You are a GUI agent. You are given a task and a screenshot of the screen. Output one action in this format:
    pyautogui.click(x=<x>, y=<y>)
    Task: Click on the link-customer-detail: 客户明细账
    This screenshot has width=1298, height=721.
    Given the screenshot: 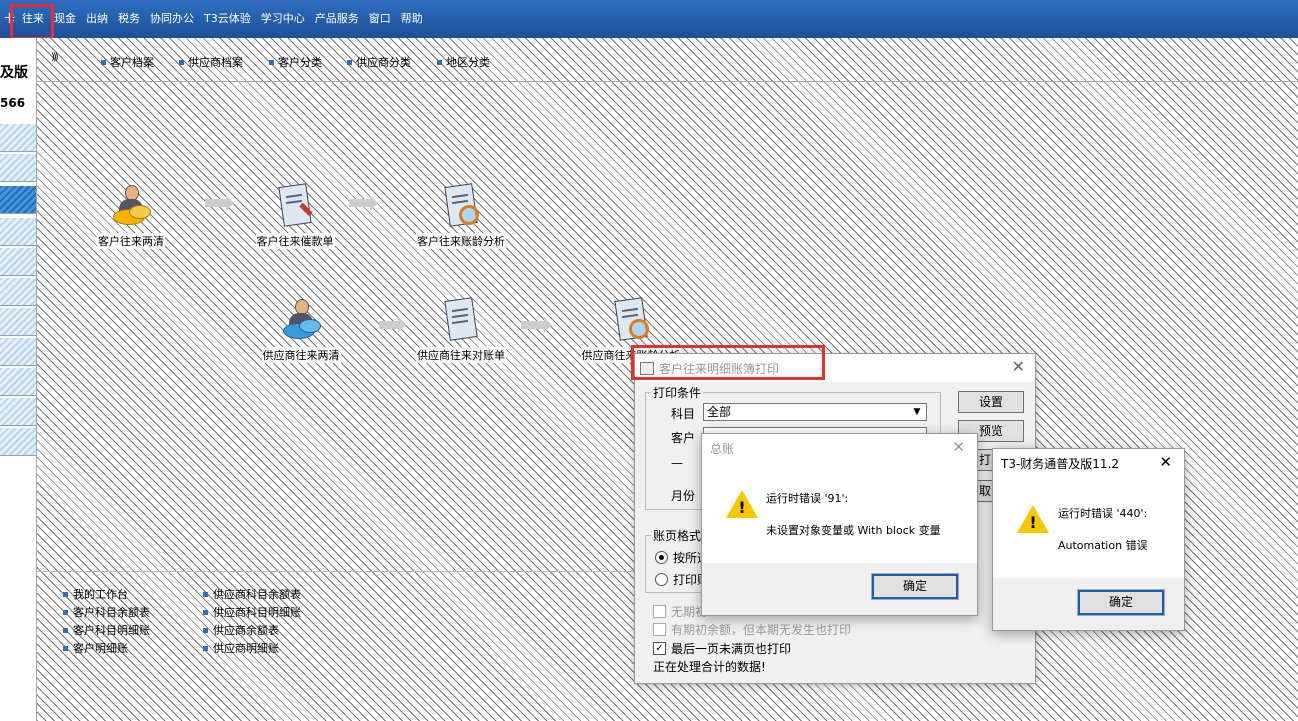 What is the action you would take?
    pyautogui.click(x=95, y=648)
    